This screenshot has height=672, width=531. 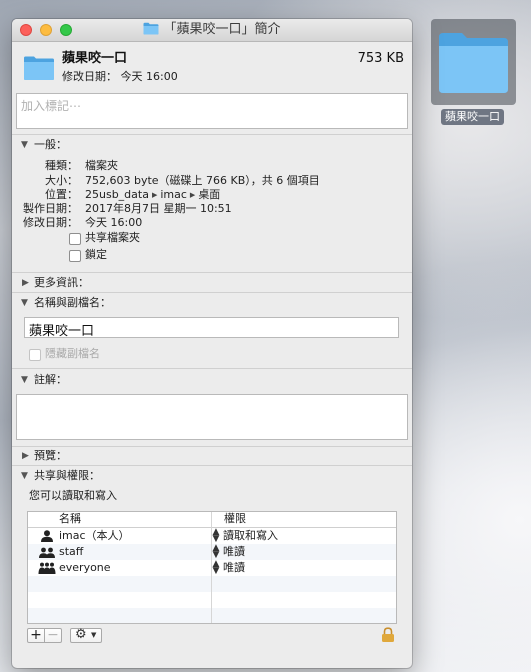 What do you see at coordinates (101, 165) in the screenshot?
I see `kind-value: 檔案夾` at bounding box center [101, 165].